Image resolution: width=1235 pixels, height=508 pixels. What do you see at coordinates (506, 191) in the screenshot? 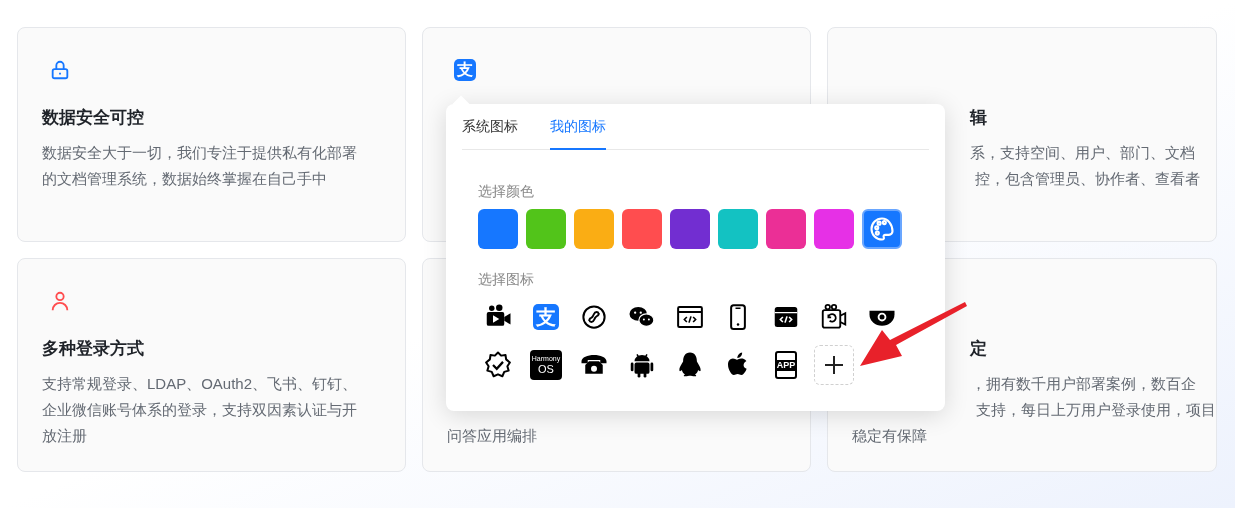
I see `section-label: 选择颜色` at bounding box center [506, 191].